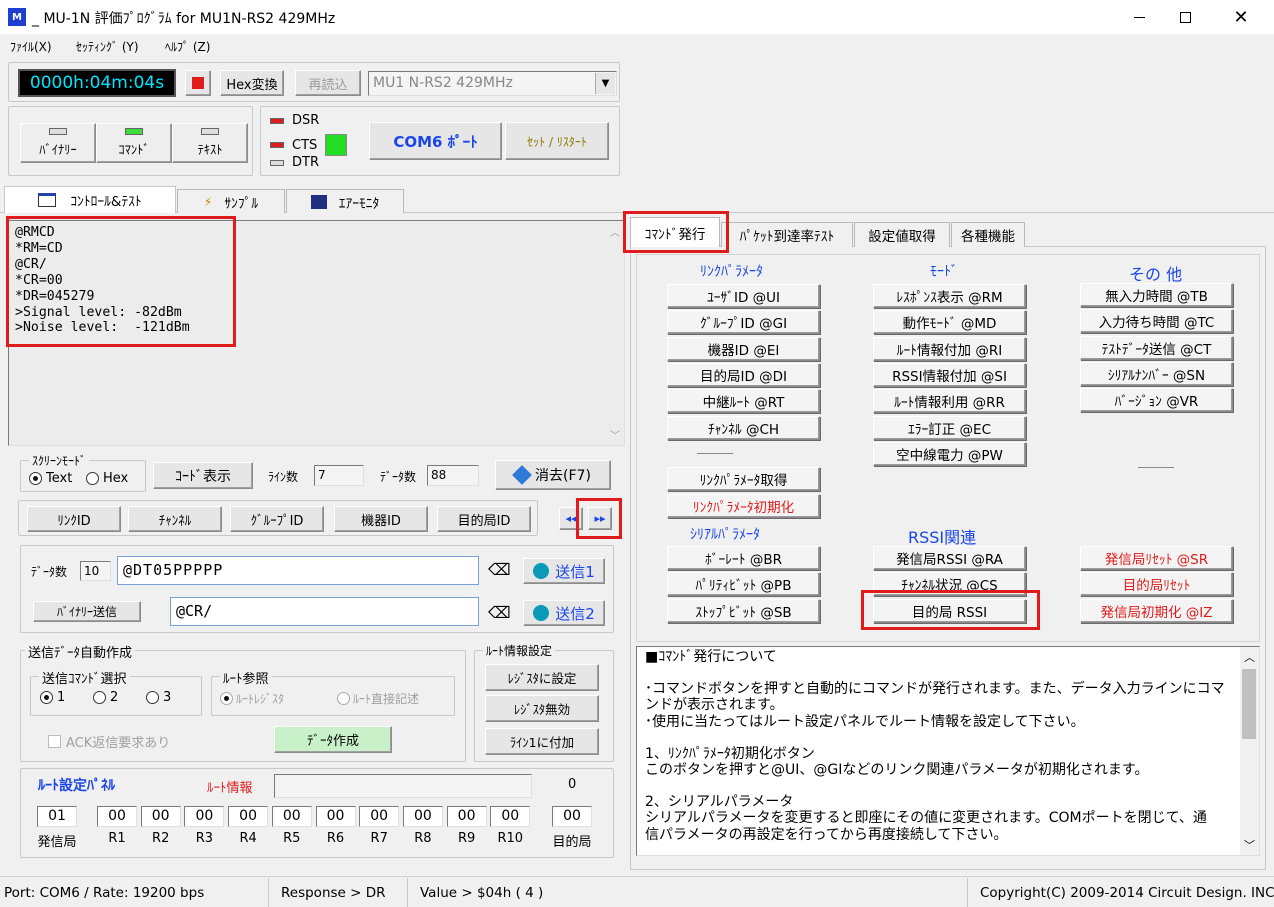 The height and width of the screenshot is (907, 1274). What do you see at coordinates (1156, 558) in the screenshot?
I see `reset-button: 発信局ﾘｾｯﾄ @SR` at bounding box center [1156, 558].